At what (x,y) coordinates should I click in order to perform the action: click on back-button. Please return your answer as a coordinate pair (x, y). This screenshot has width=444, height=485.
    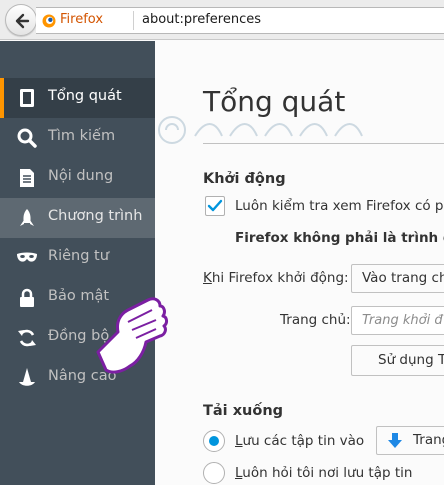
    Looking at the image, I should click on (21, 20).